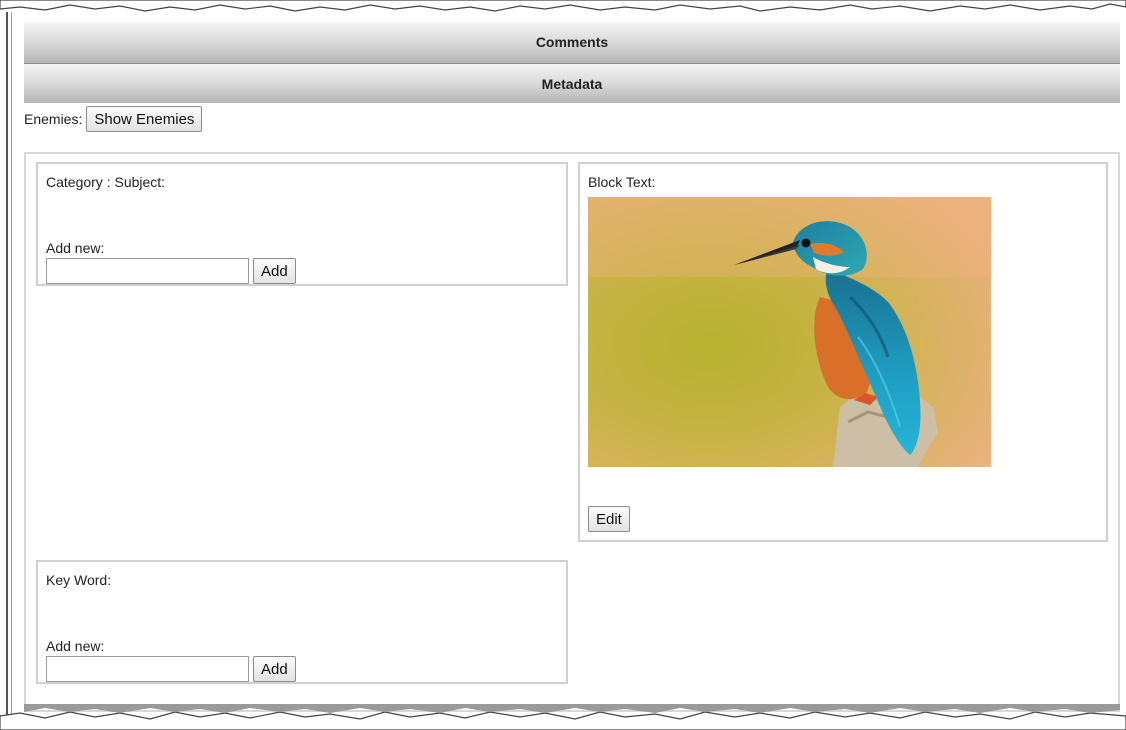 Image resolution: width=1126 pixels, height=730 pixels. What do you see at coordinates (609, 519) in the screenshot?
I see `edit-button: Edit` at bounding box center [609, 519].